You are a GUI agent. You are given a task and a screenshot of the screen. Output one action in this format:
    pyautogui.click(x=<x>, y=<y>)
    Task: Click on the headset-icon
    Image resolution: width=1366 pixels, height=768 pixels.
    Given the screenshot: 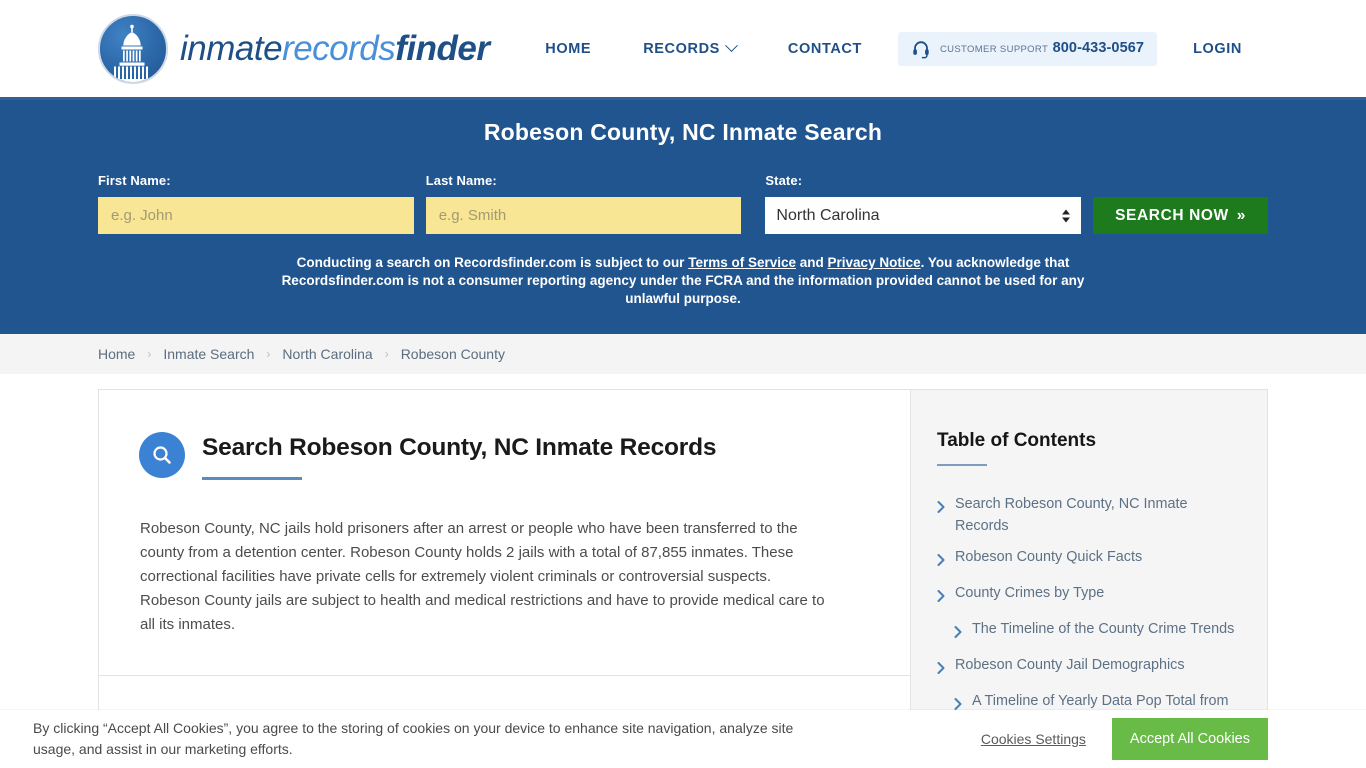 What is the action you would take?
    pyautogui.click(x=921, y=49)
    